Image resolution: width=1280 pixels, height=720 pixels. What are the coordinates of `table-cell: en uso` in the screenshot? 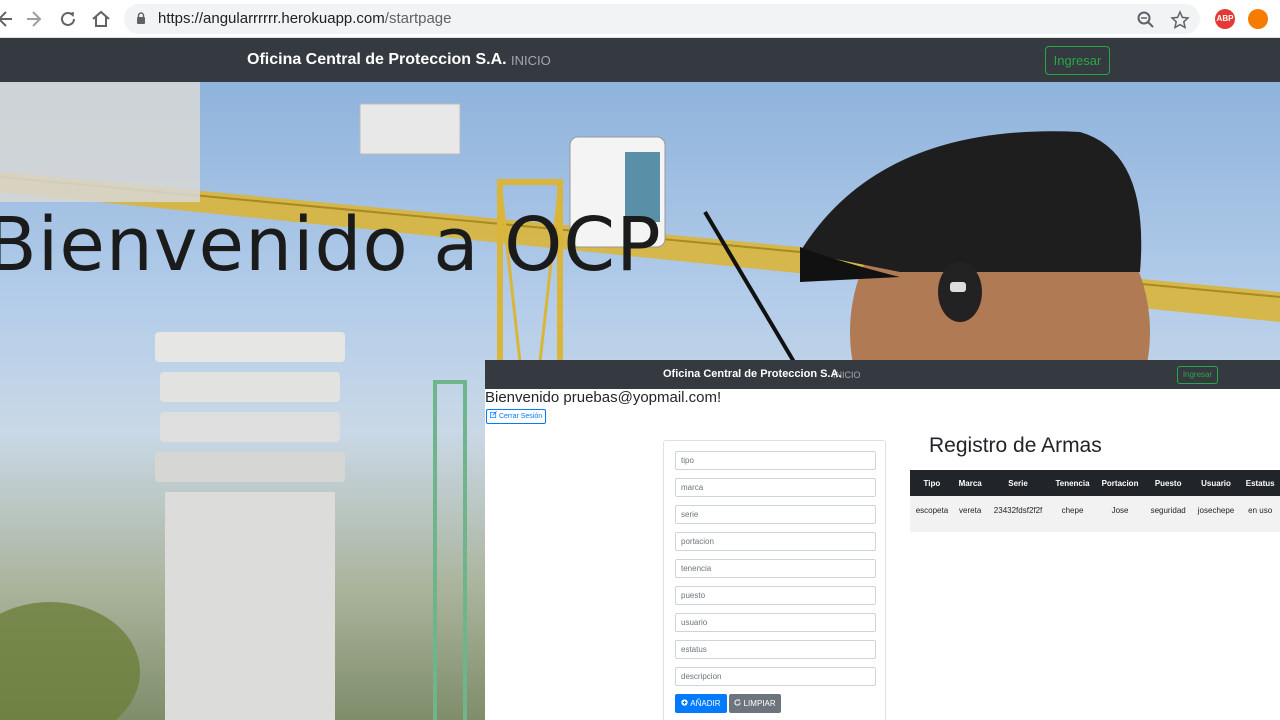 It's located at (1260, 509).